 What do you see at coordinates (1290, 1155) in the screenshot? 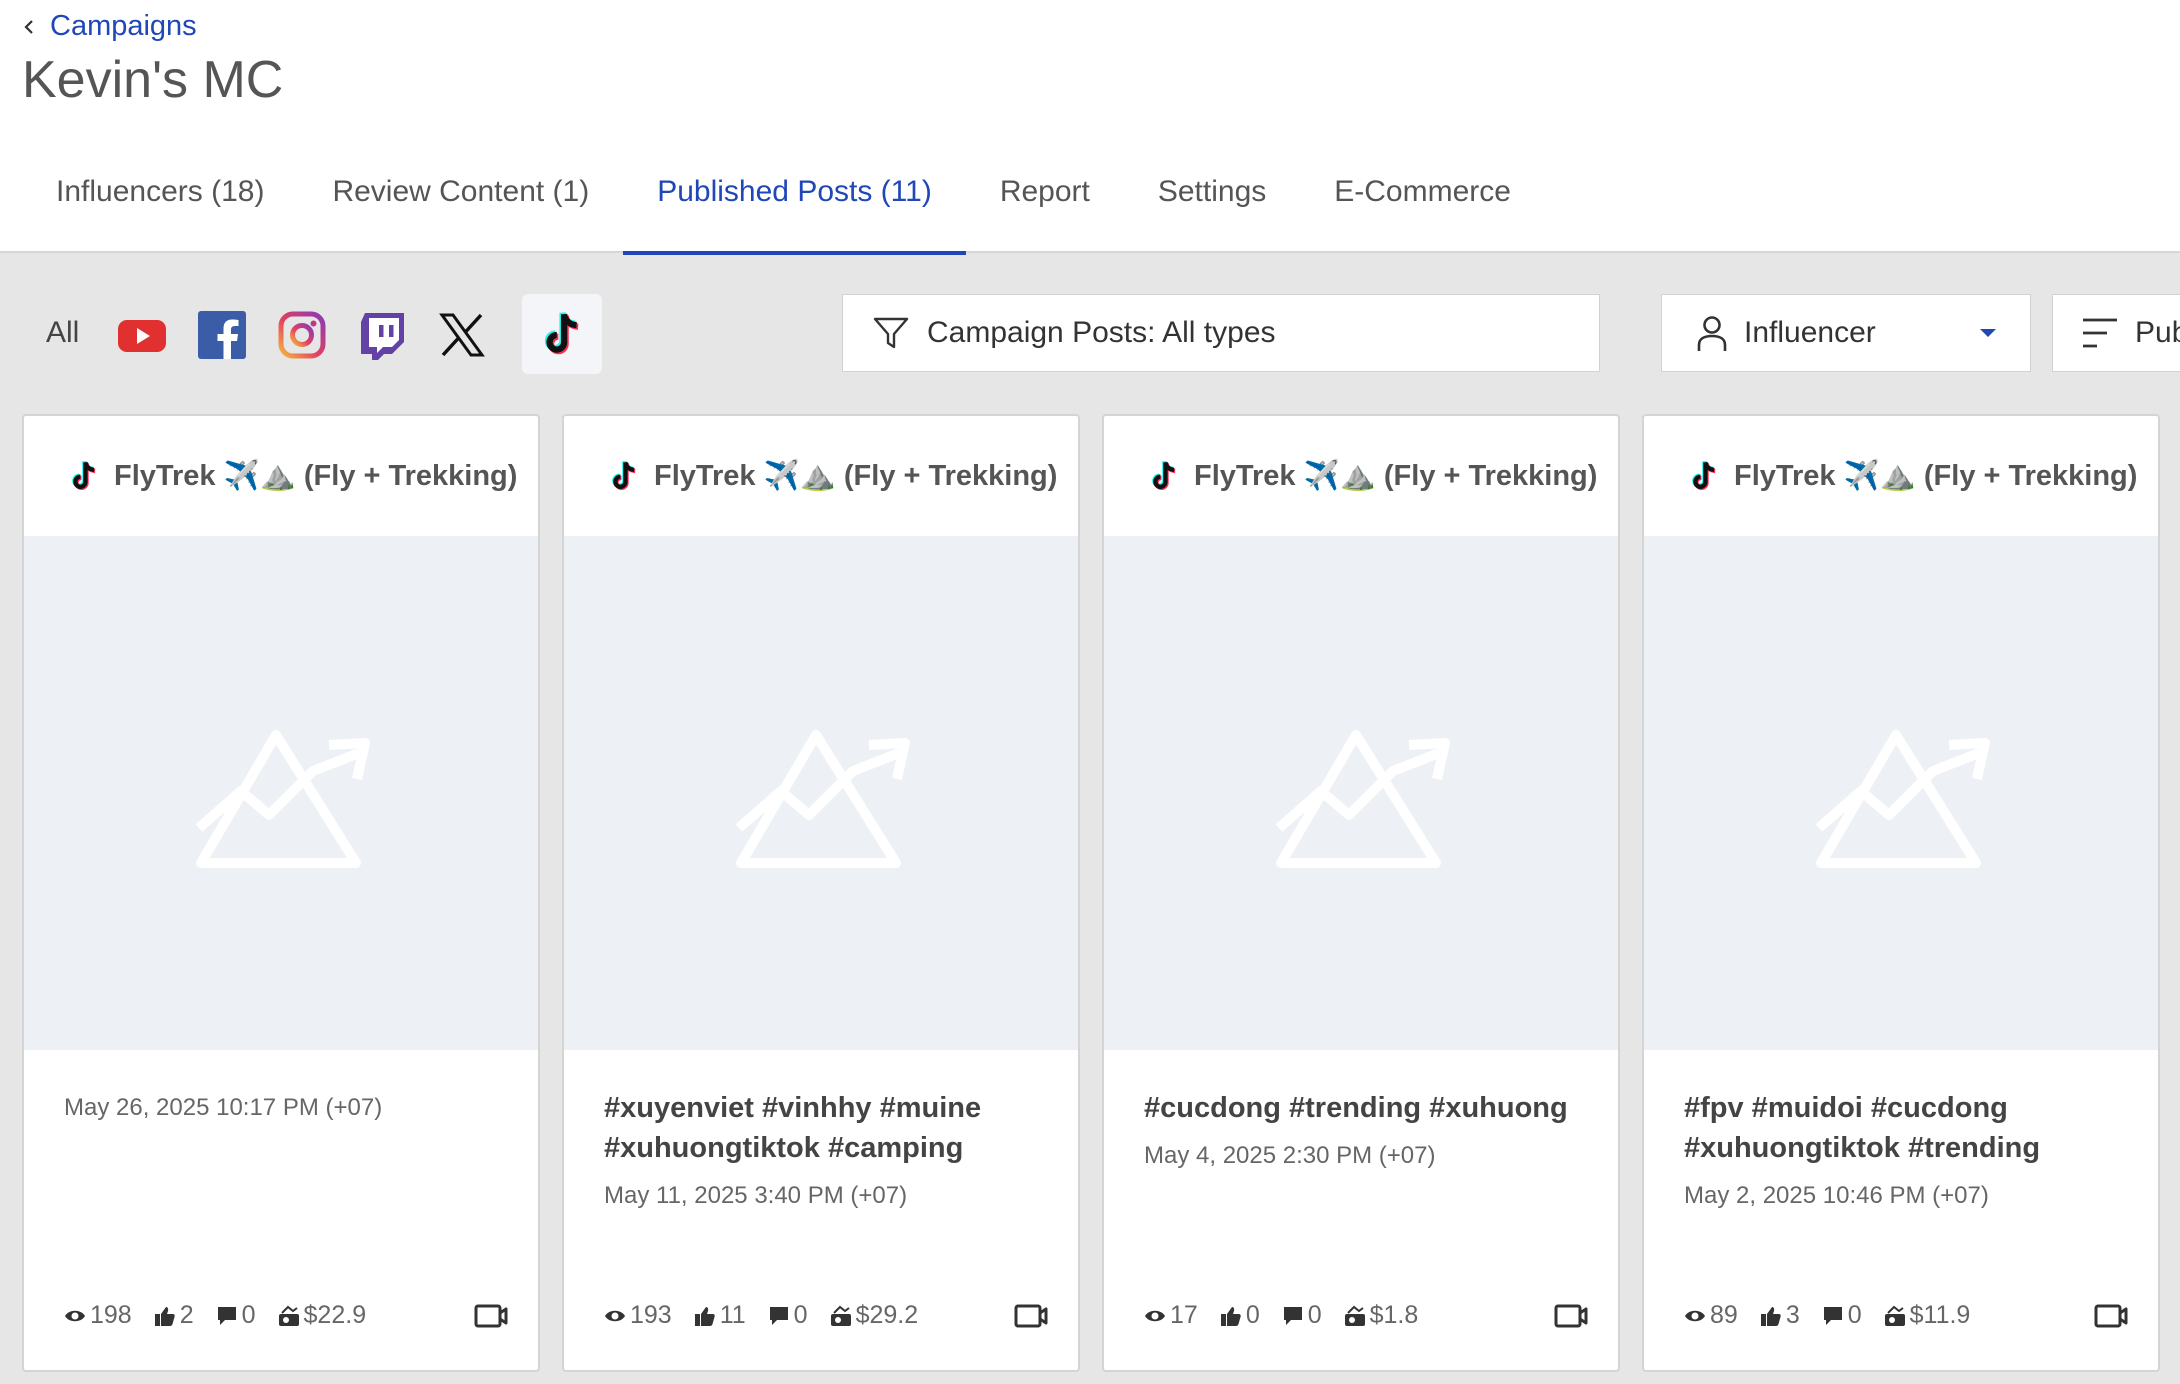
I see `post-date: May 4, 2025 2:30 PM (+07)` at bounding box center [1290, 1155].